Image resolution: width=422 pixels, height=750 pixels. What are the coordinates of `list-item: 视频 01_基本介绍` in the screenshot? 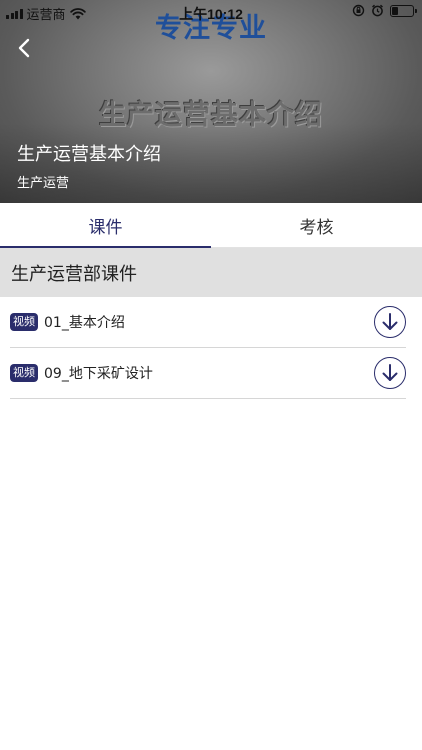 It's located at (208, 322).